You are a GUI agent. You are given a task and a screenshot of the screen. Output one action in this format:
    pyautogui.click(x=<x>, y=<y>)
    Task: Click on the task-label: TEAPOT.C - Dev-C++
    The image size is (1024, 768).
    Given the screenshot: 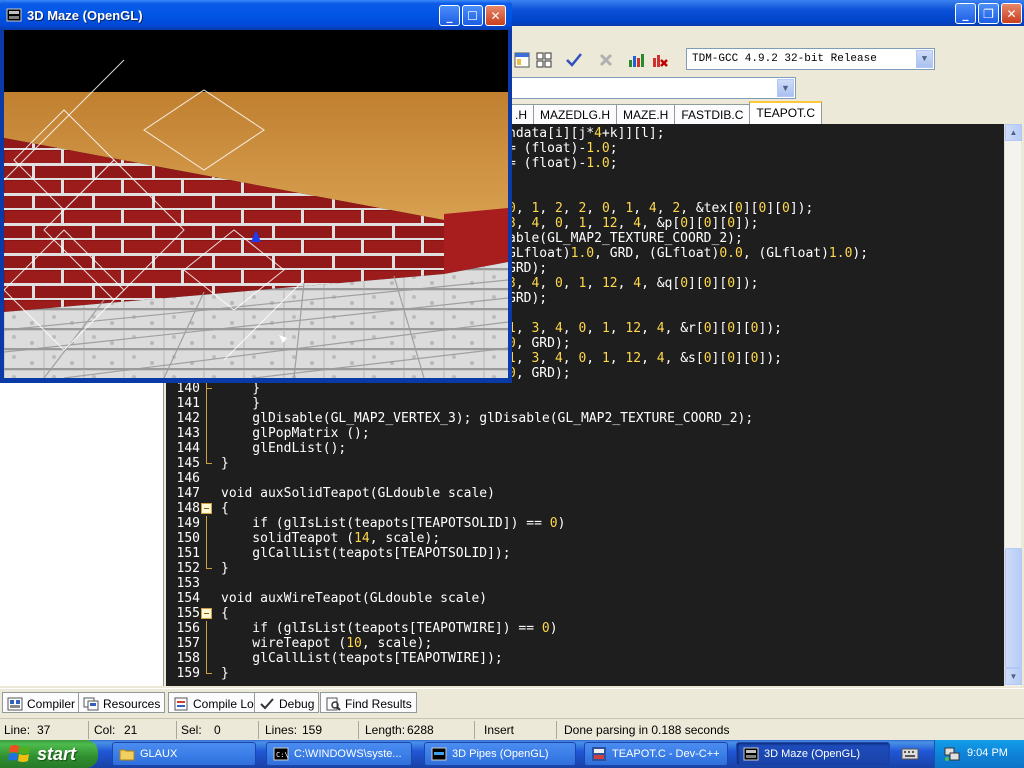 What is the action you would take?
    pyautogui.click(x=666, y=754)
    